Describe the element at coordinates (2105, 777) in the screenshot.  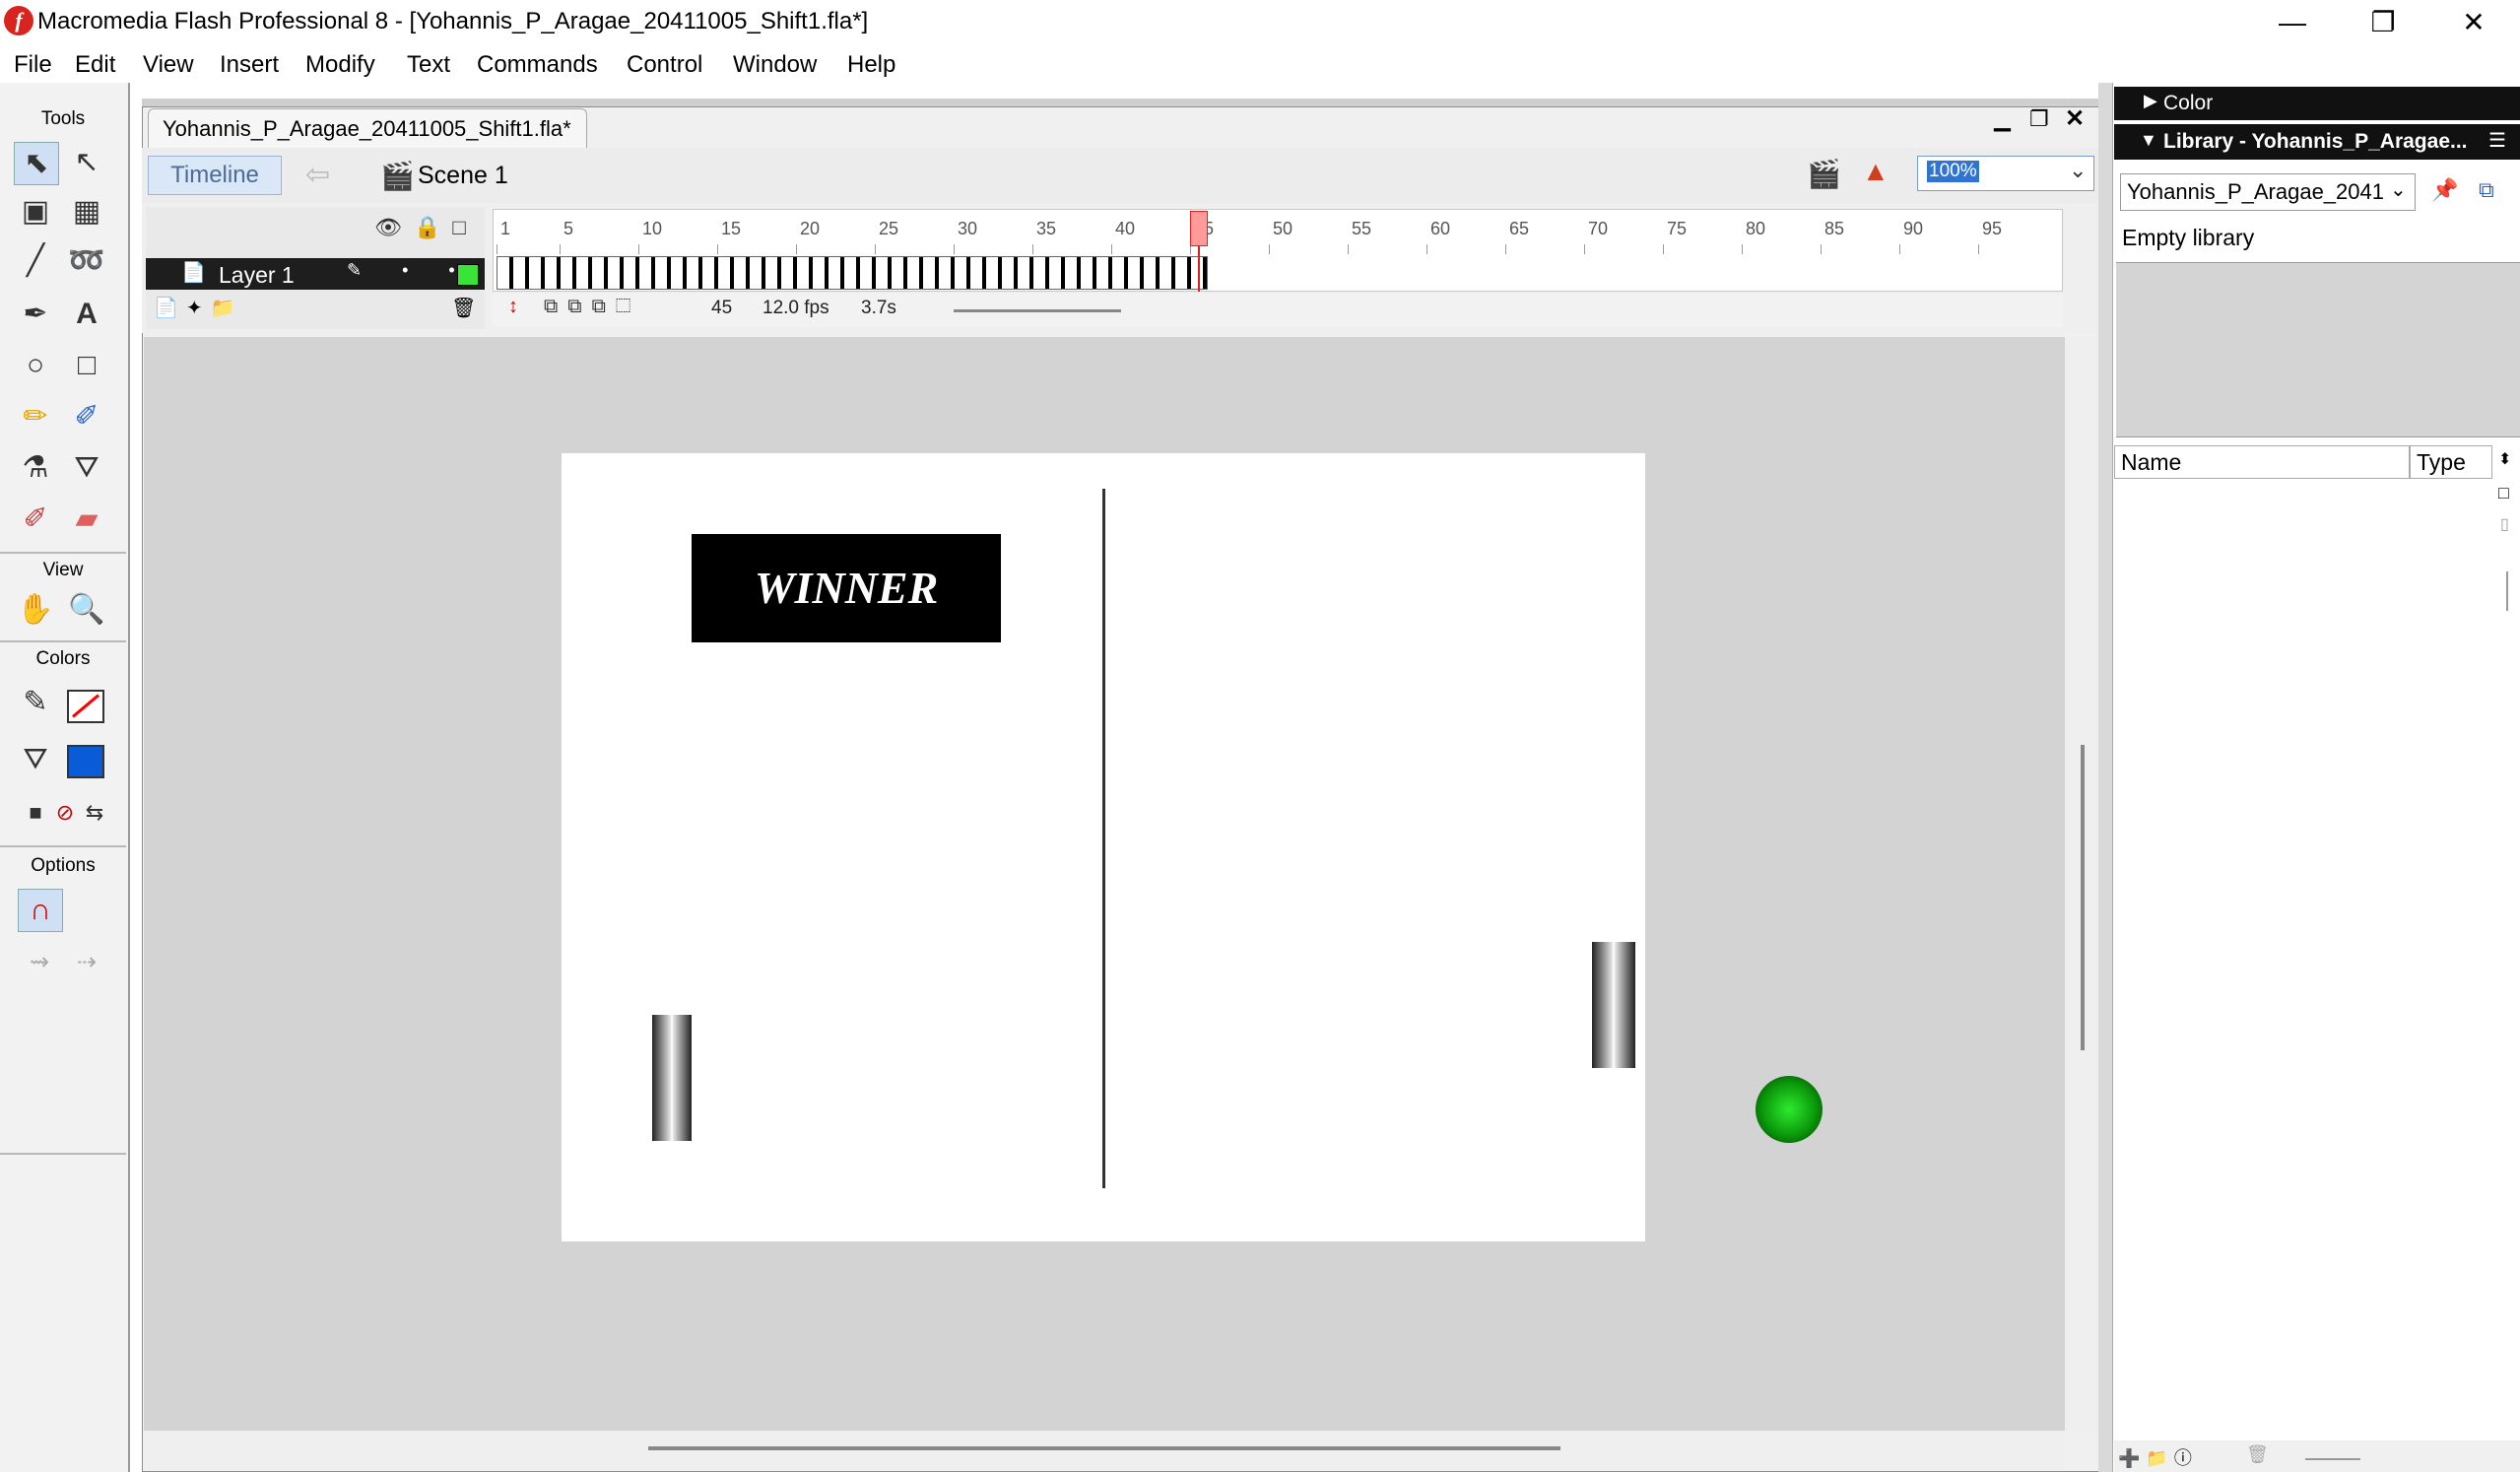
I see `panel-collapse-bar` at that location.